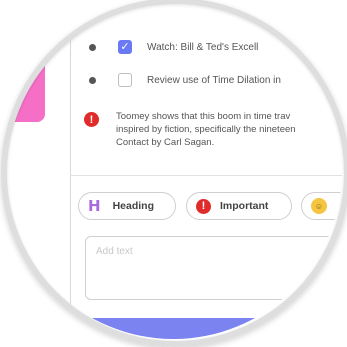 Image resolution: width=347 pixels, height=347 pixels. I want to click on heading-button: H Heading, so click(127, 206).